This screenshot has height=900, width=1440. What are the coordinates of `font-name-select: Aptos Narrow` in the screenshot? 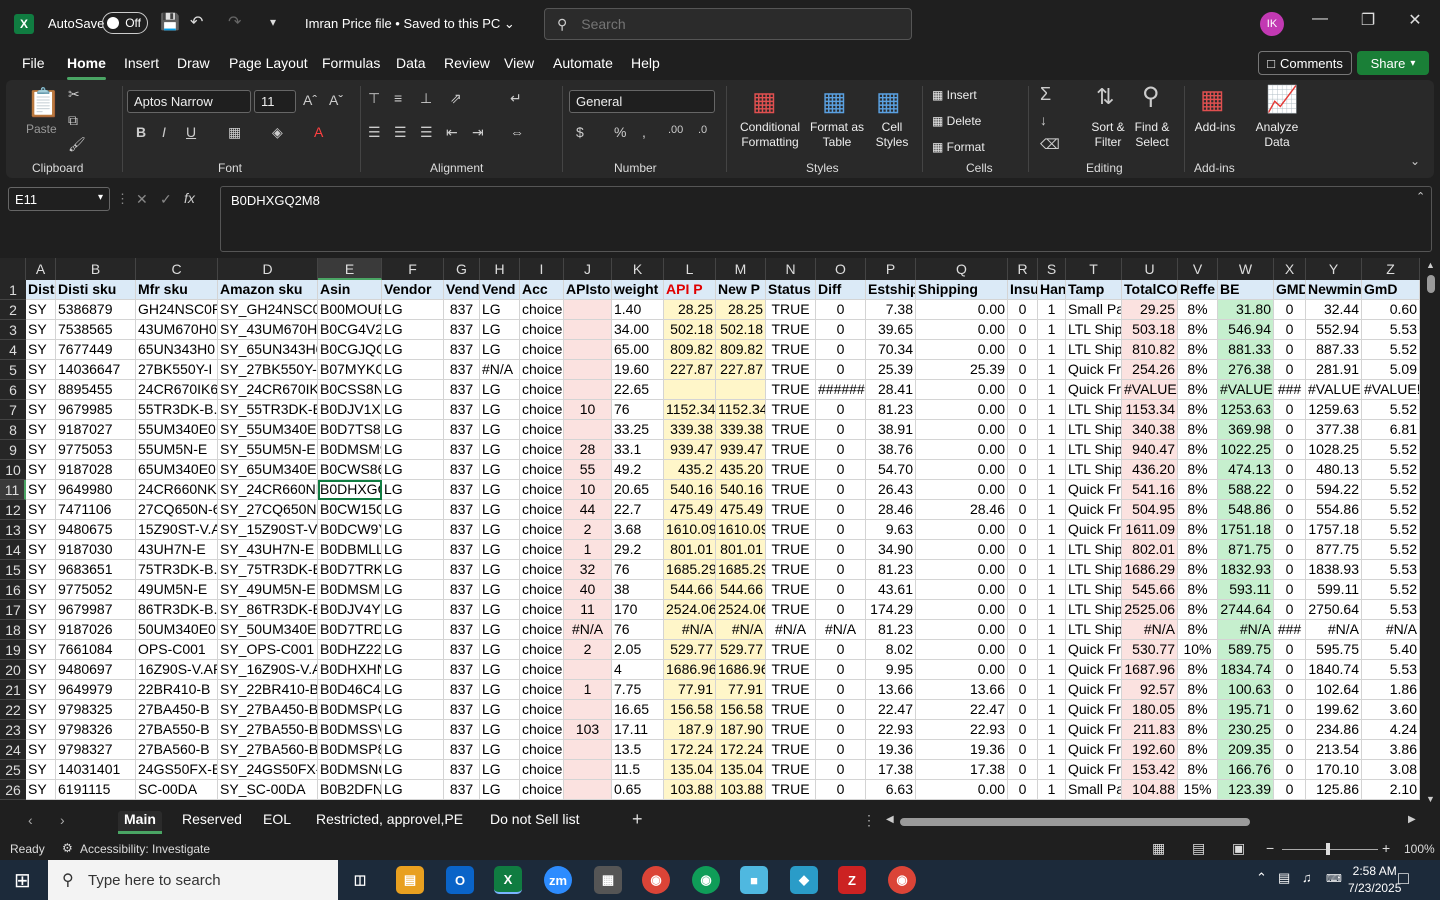 It's located at (189, 101).